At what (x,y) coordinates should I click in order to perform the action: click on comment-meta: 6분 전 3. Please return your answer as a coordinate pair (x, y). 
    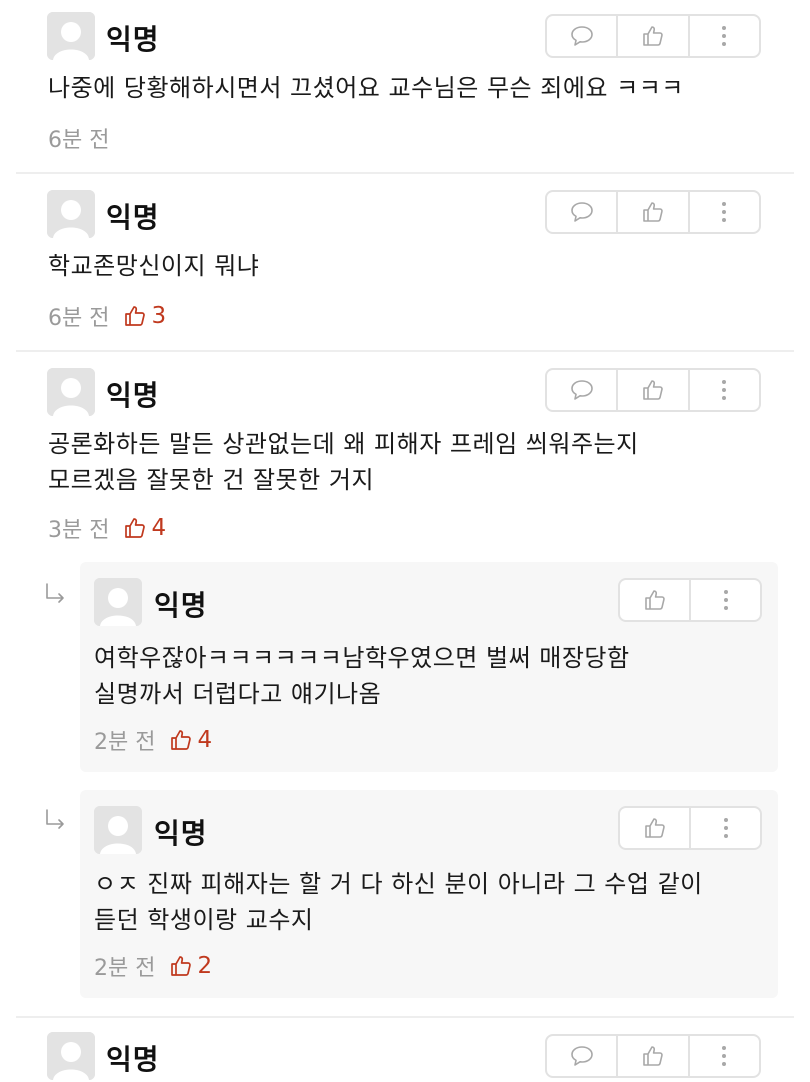
    Looking at the image, I should click on (107, 316).